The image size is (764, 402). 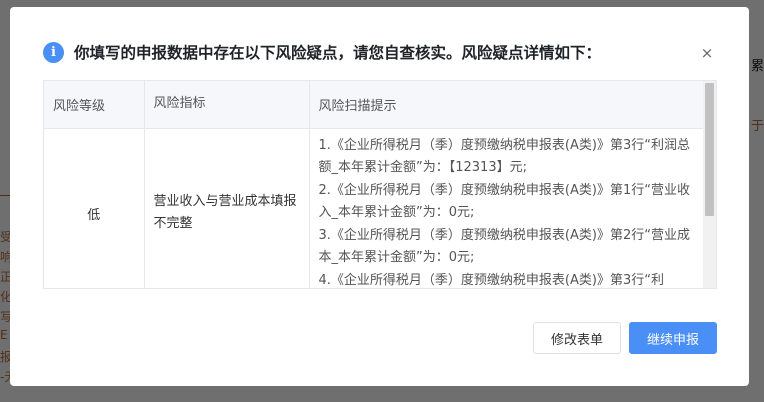 I want to click on risk-level-cell: 低, so click(x=94, y=208).